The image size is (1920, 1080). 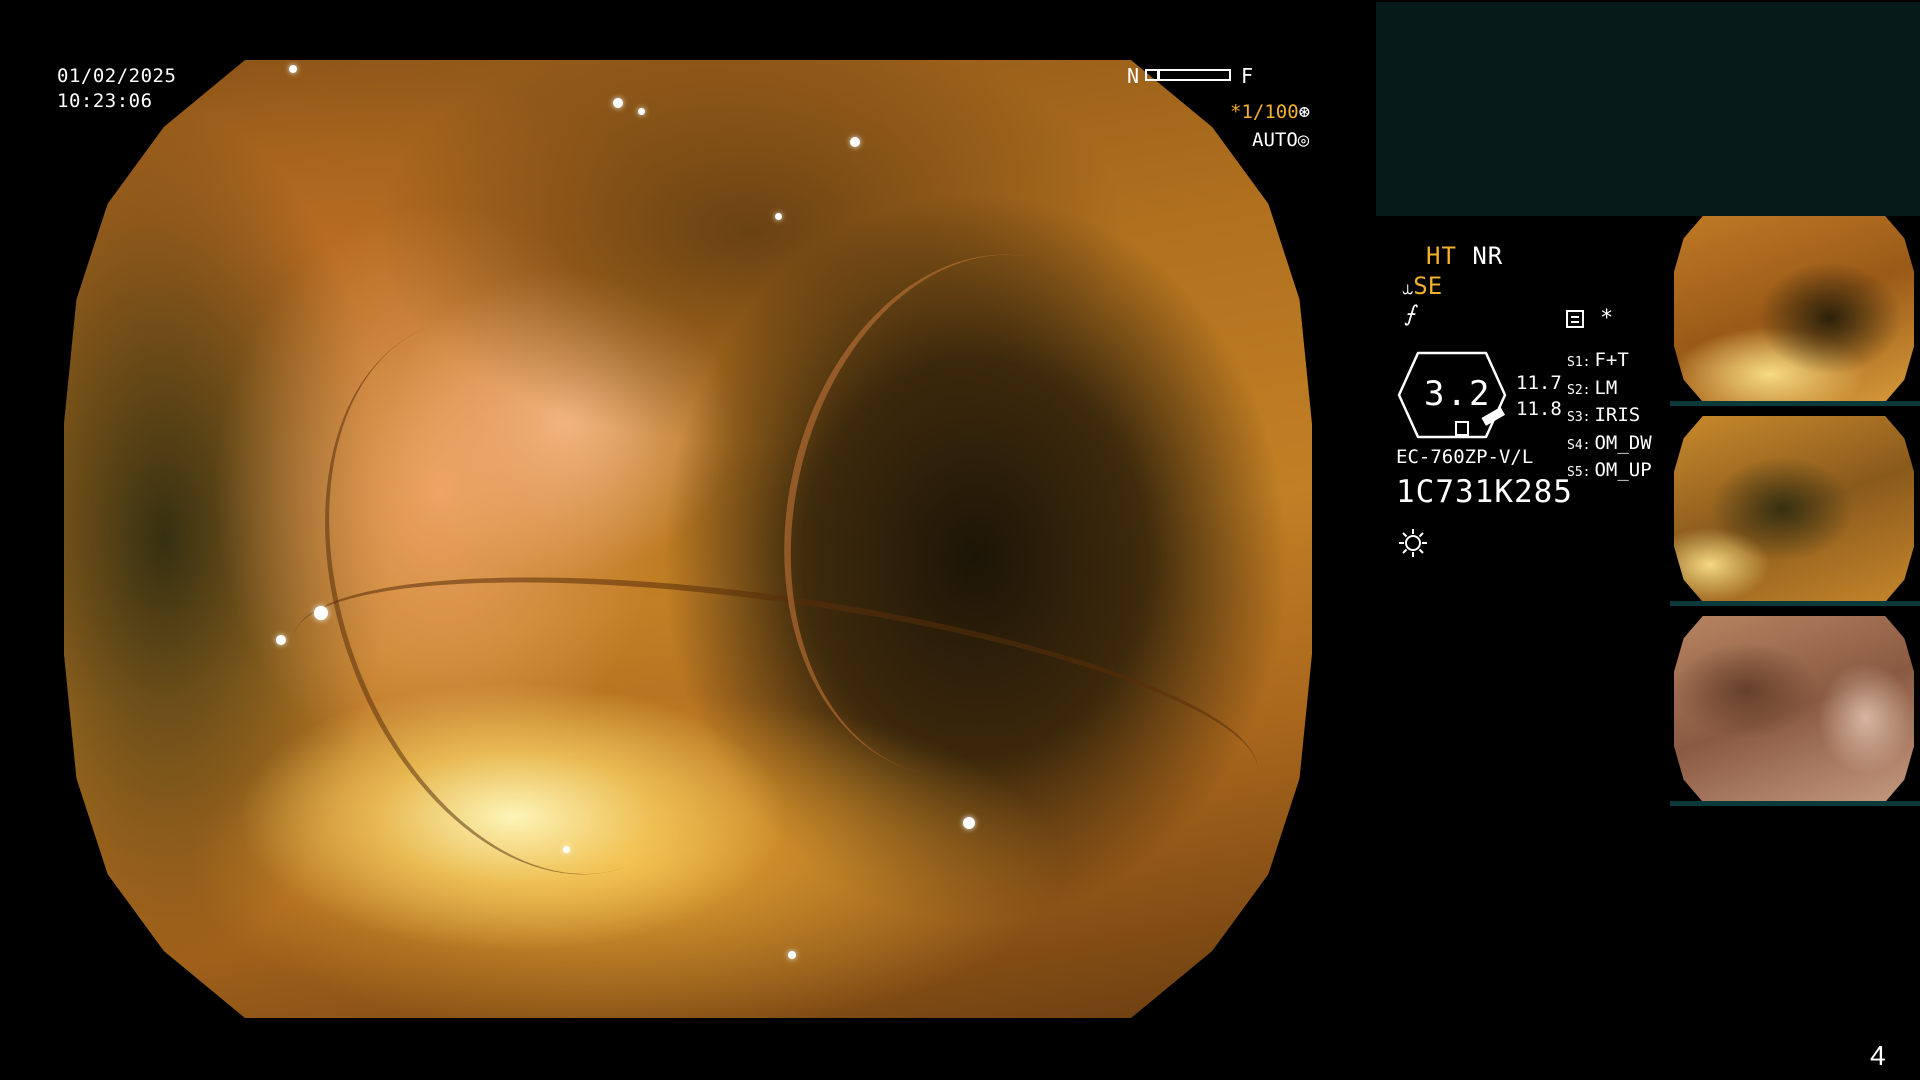 I want to click on ht-label: HT, so click(x=1441, y=256).